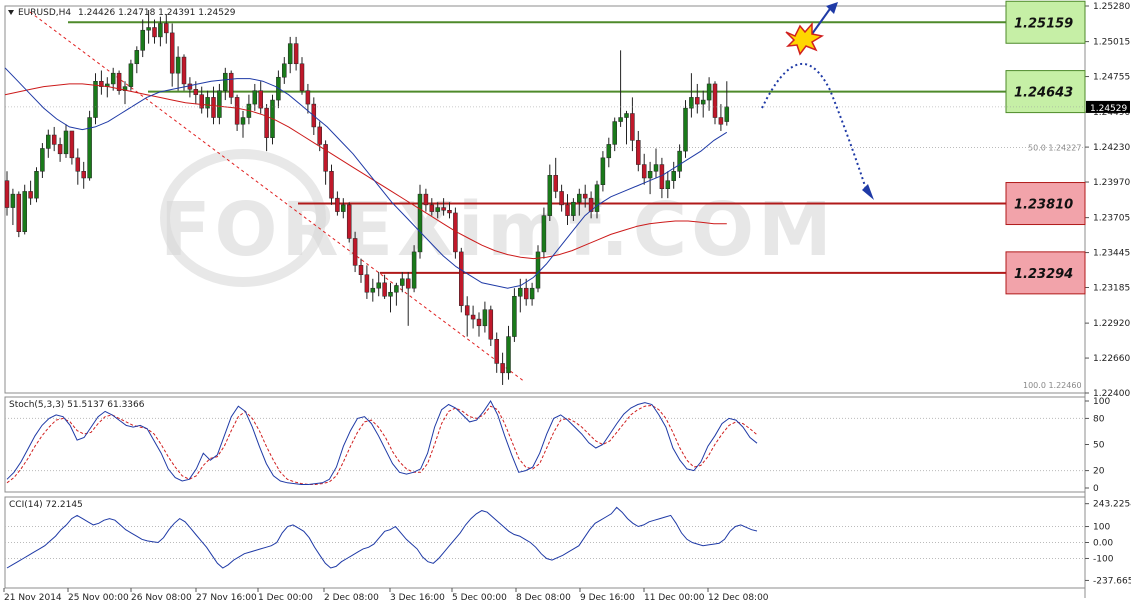  What do you see at coordinates (1101, 528) in the screenshot?
I see `cci-tick-label: 100` at bounding box center [1101, 528].